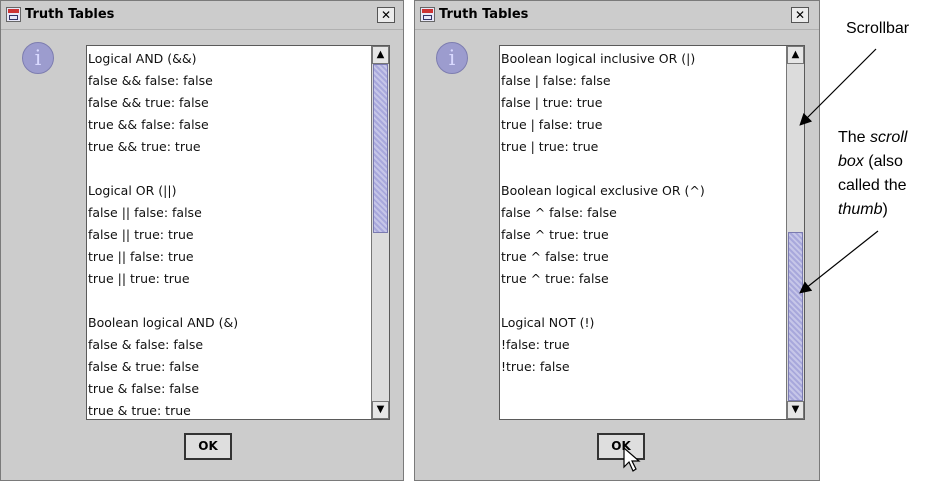  Describe the element at coordinates (839, 262) in the screenshot. I see `scroll-box-callout-arrow` at that location.